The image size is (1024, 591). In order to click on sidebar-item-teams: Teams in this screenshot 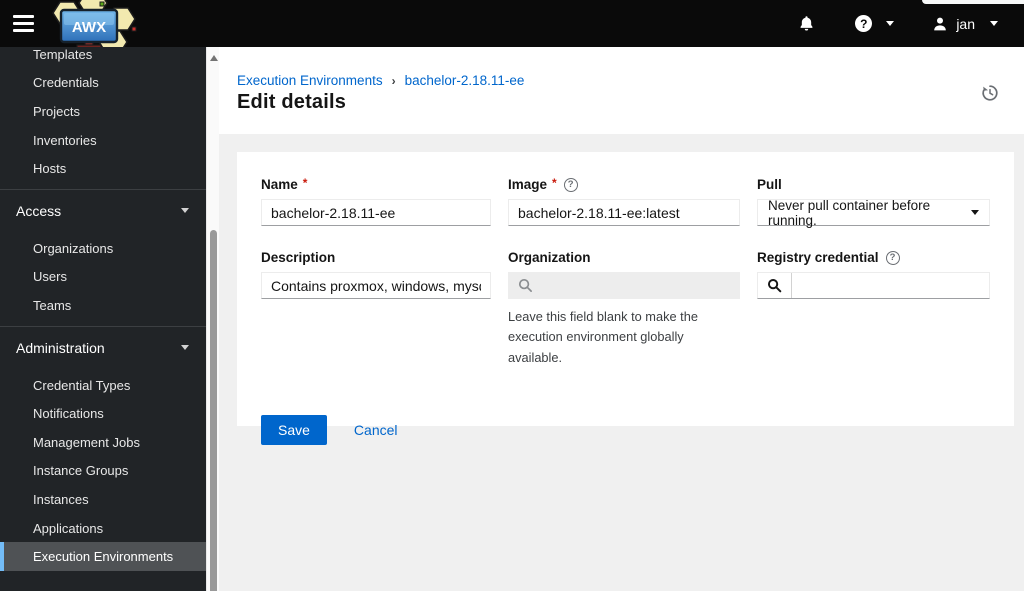, I will do `click(103, 305)`.